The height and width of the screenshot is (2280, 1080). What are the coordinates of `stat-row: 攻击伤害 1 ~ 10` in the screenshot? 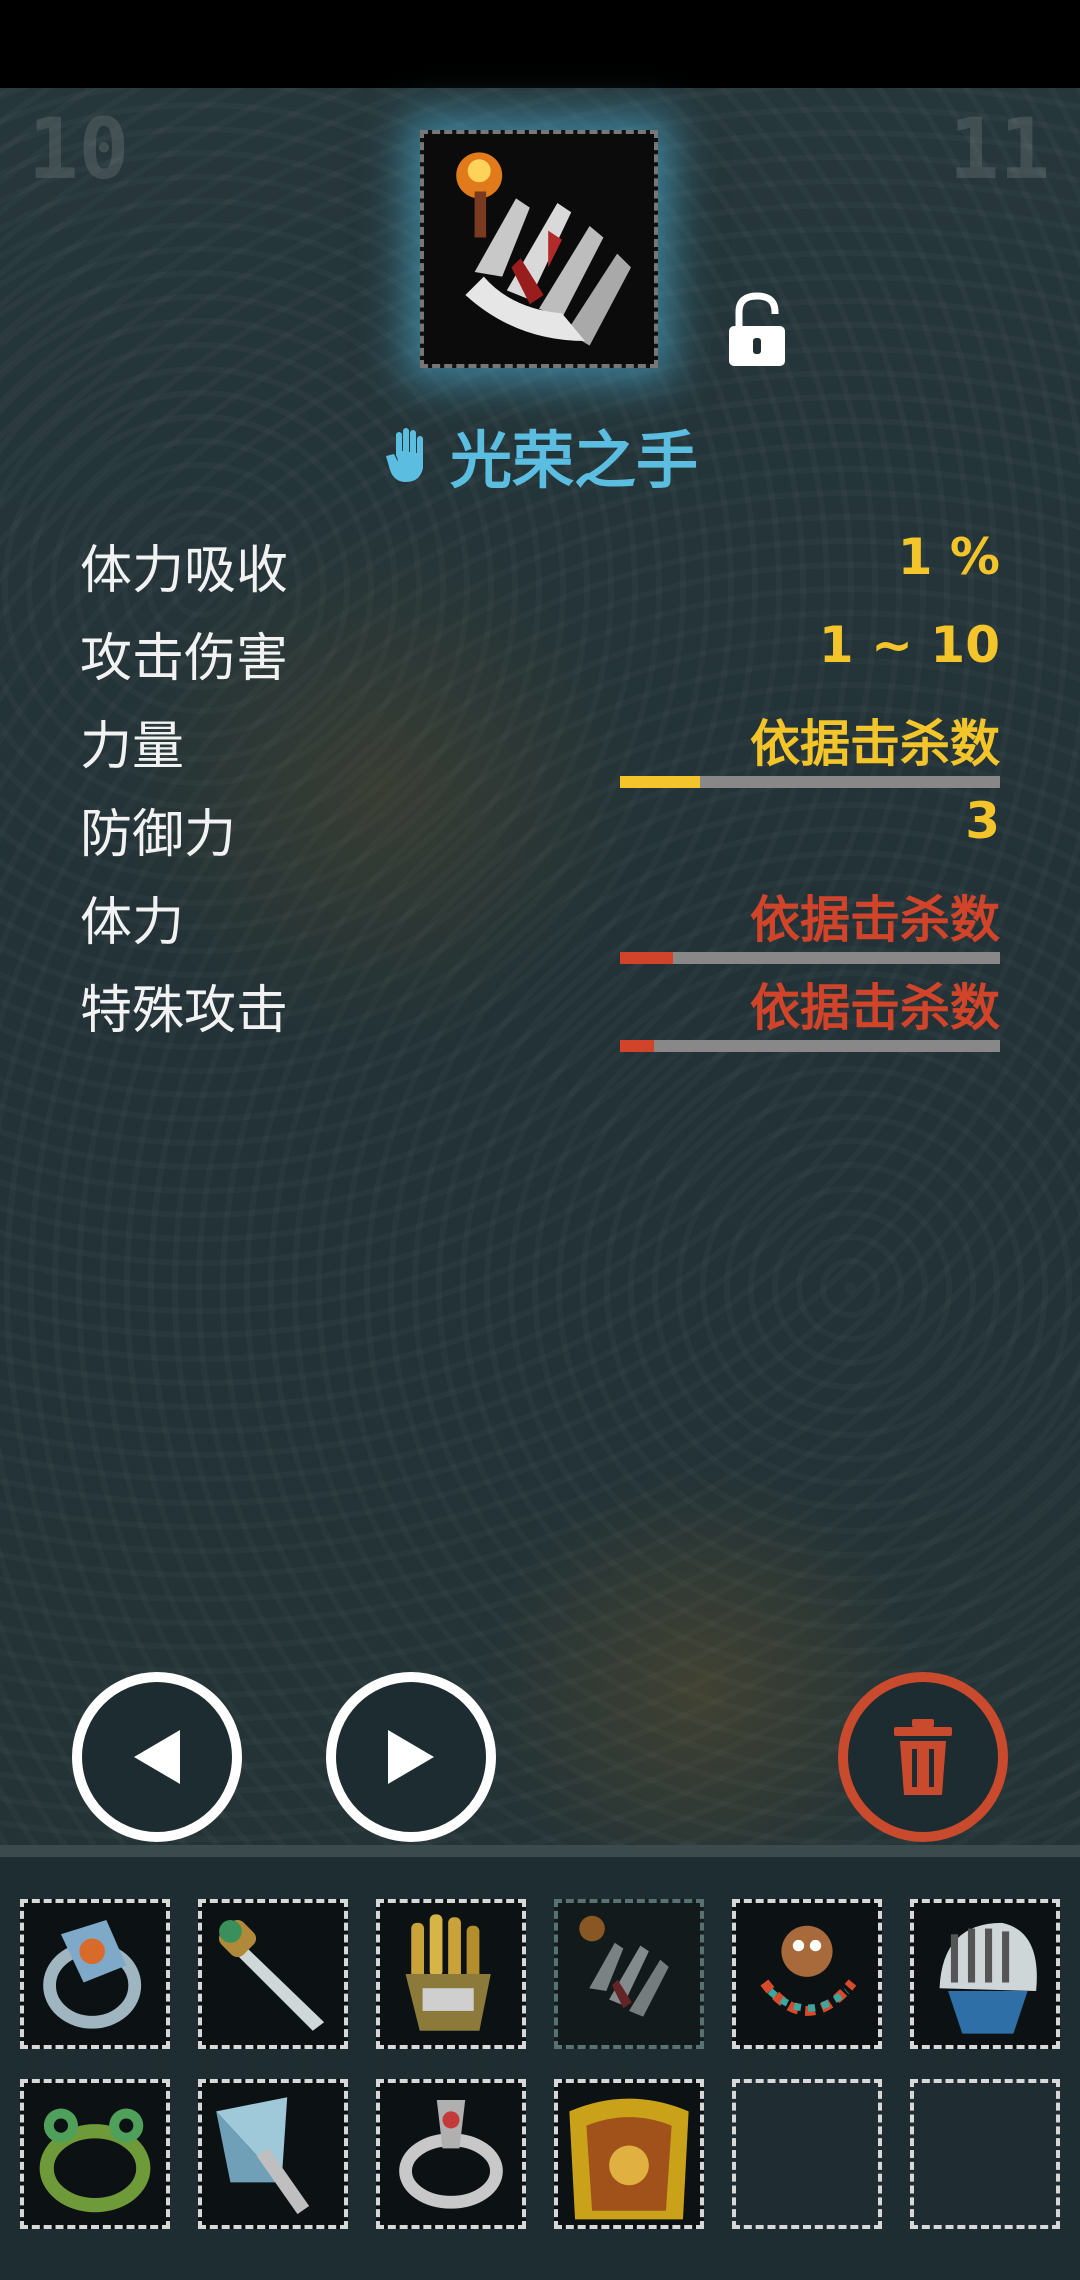 It's located at (540, 652).